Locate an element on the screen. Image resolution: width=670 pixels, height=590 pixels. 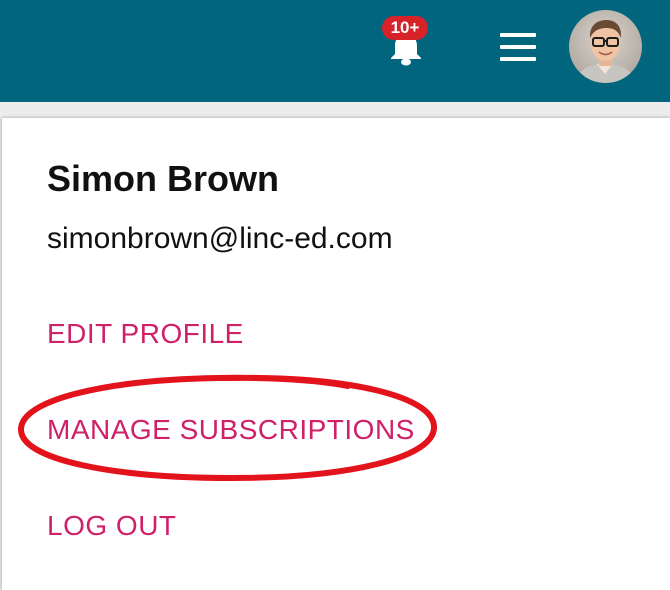
hamburger-line-top is located at coordinates (518, 35).